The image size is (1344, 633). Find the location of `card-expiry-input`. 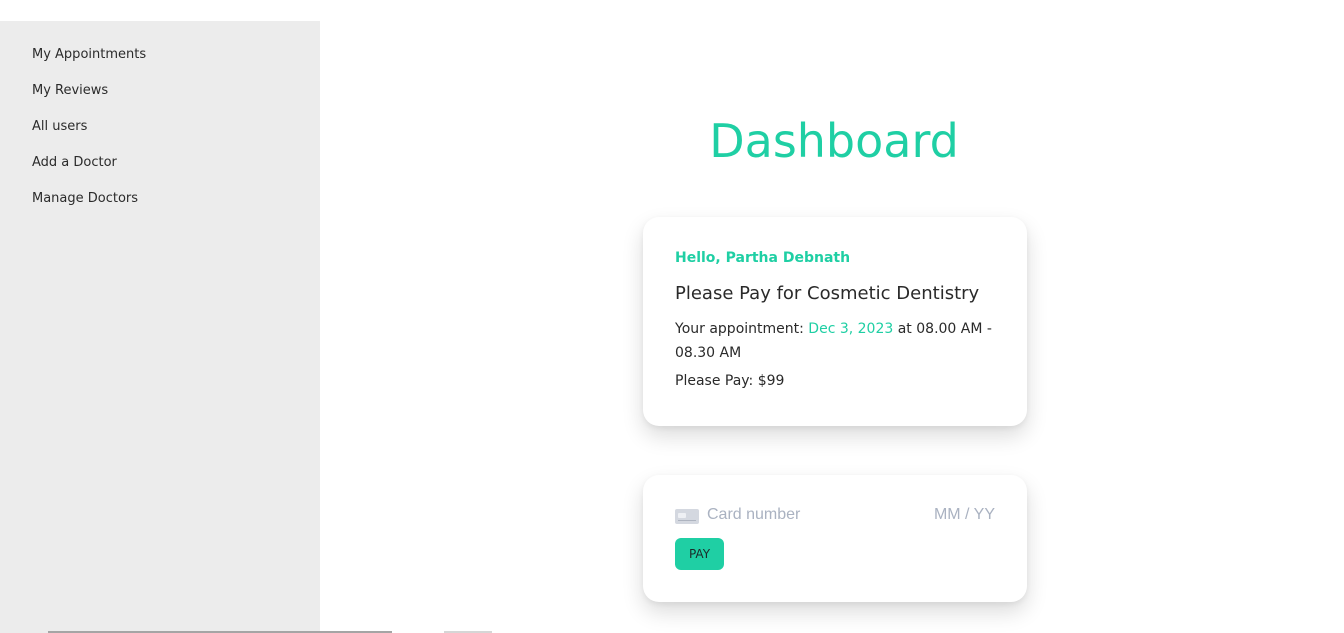

card-expiry-input is located at coordinates (960, 515).